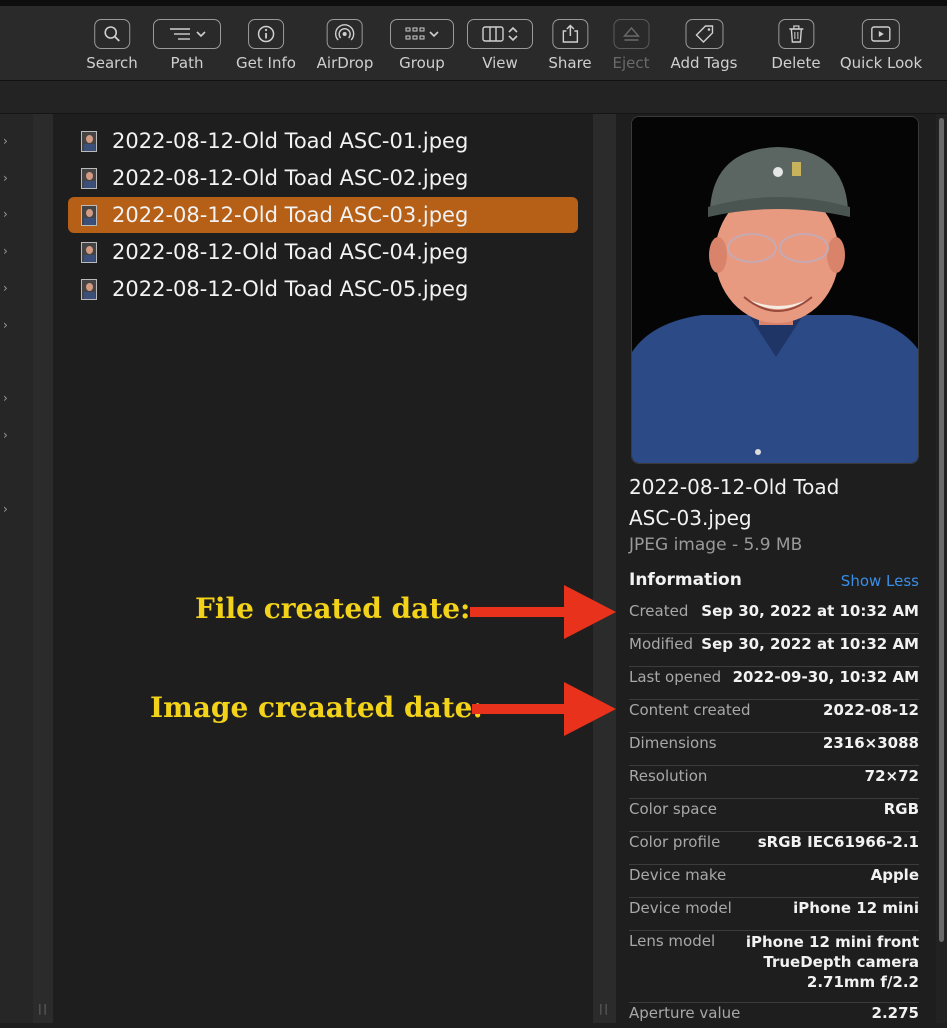 The width and height of the screenshot is (947, 1028). Describe the element at coordinates (881, 34) in the screenshot. I see `play-icon` at that location.